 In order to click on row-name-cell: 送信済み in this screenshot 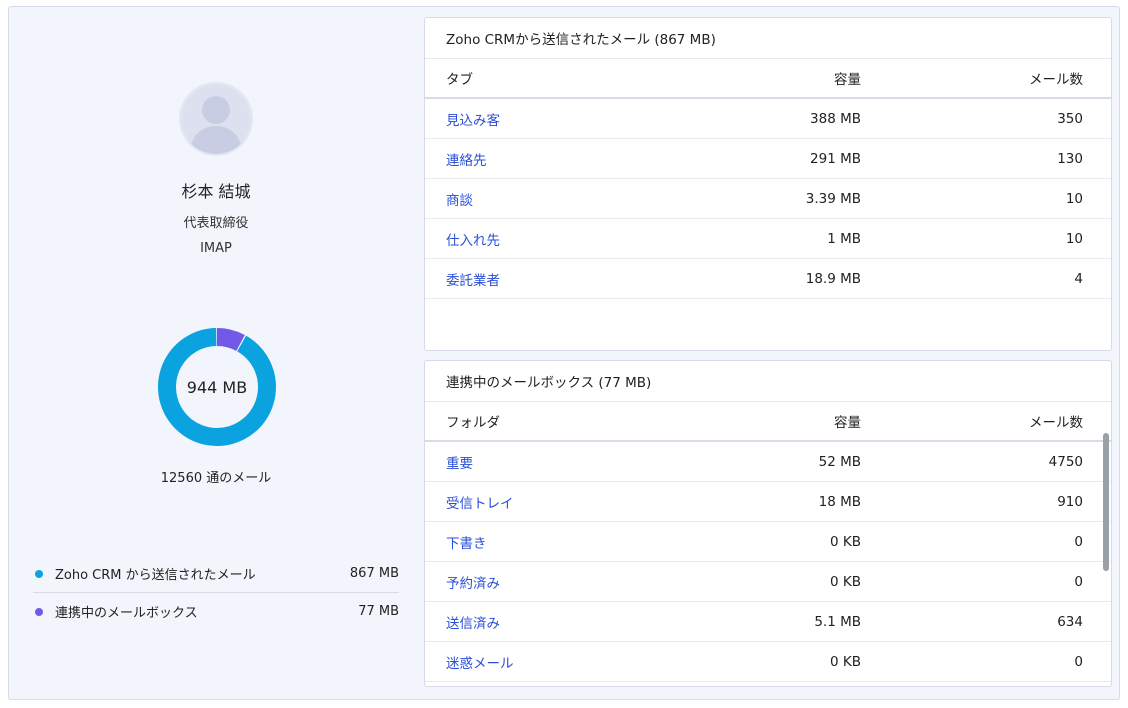, I will do `click(575, 622)`.